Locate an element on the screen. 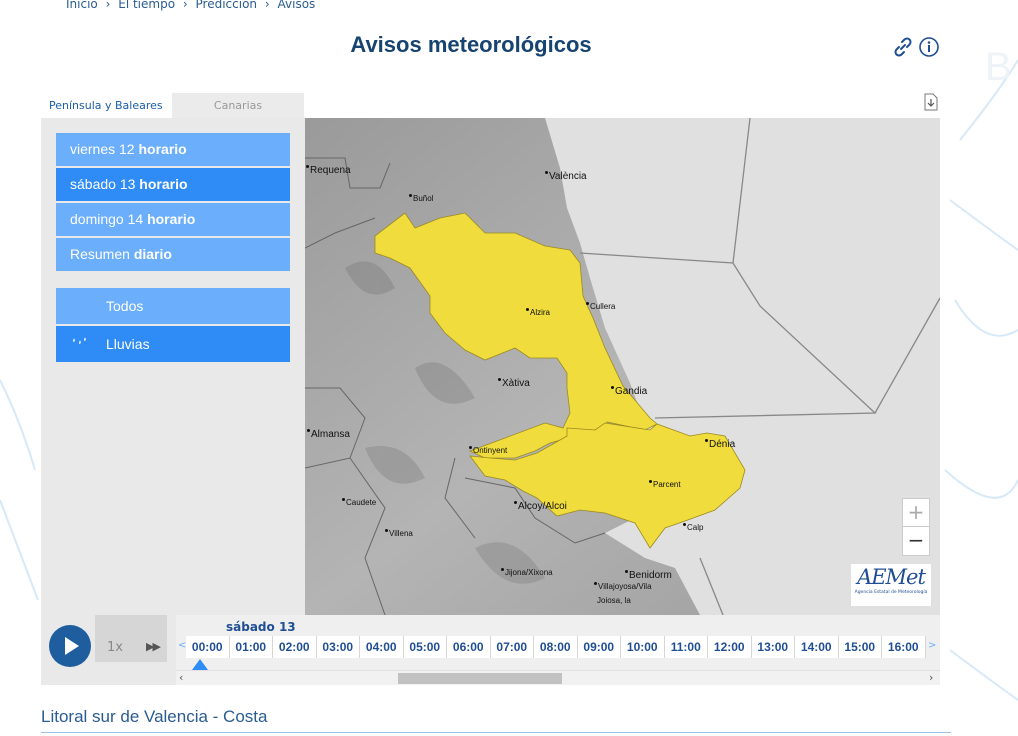  city-label: Caudete is located at coordinates (359, 502).